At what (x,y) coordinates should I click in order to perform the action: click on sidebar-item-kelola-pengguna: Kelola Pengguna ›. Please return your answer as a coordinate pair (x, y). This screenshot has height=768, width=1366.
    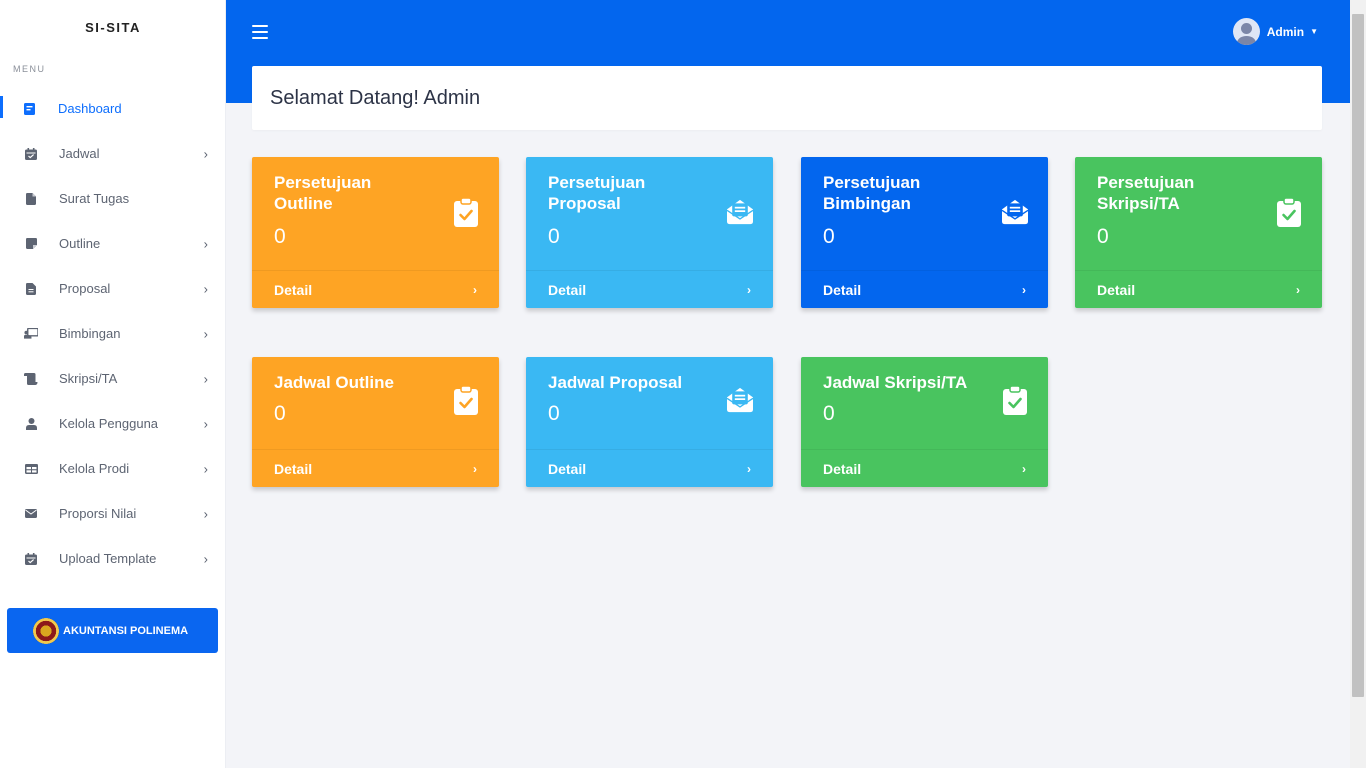
    Looking at the image, I should click on (113, 423).